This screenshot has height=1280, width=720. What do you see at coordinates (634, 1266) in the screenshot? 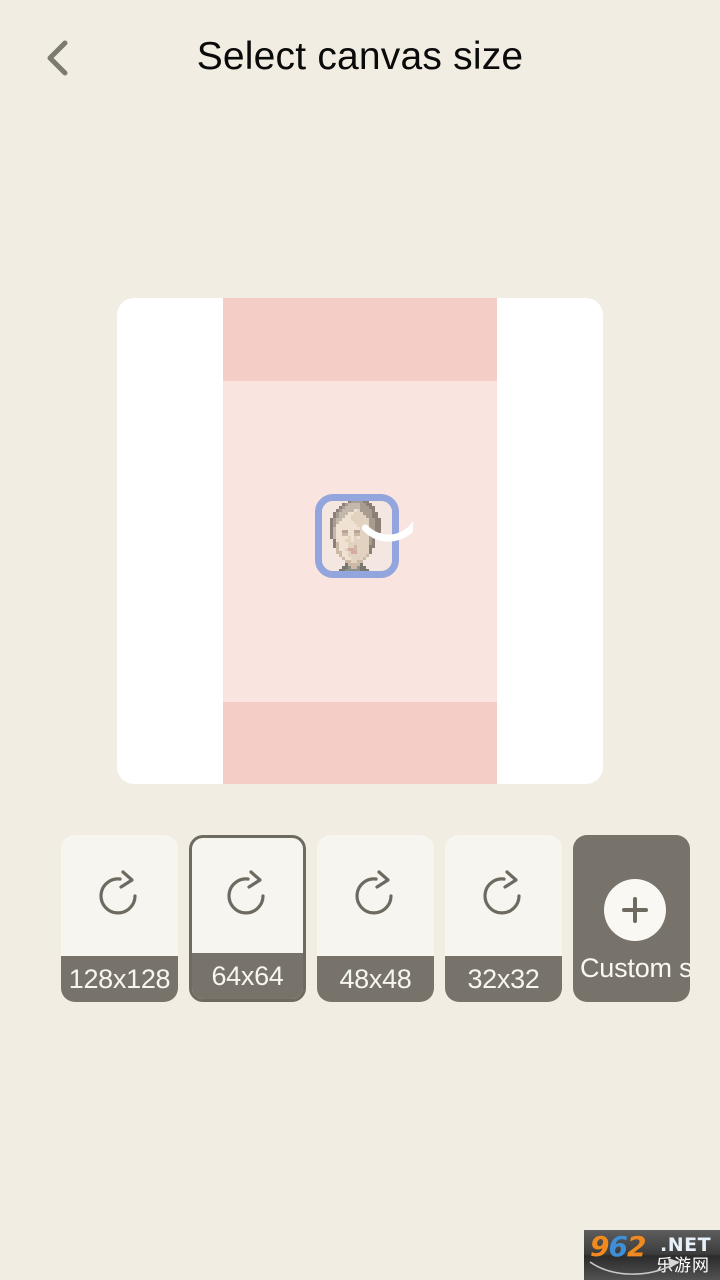
I see `watermark-swoosh-icon` at bounding box center [634, 1266].